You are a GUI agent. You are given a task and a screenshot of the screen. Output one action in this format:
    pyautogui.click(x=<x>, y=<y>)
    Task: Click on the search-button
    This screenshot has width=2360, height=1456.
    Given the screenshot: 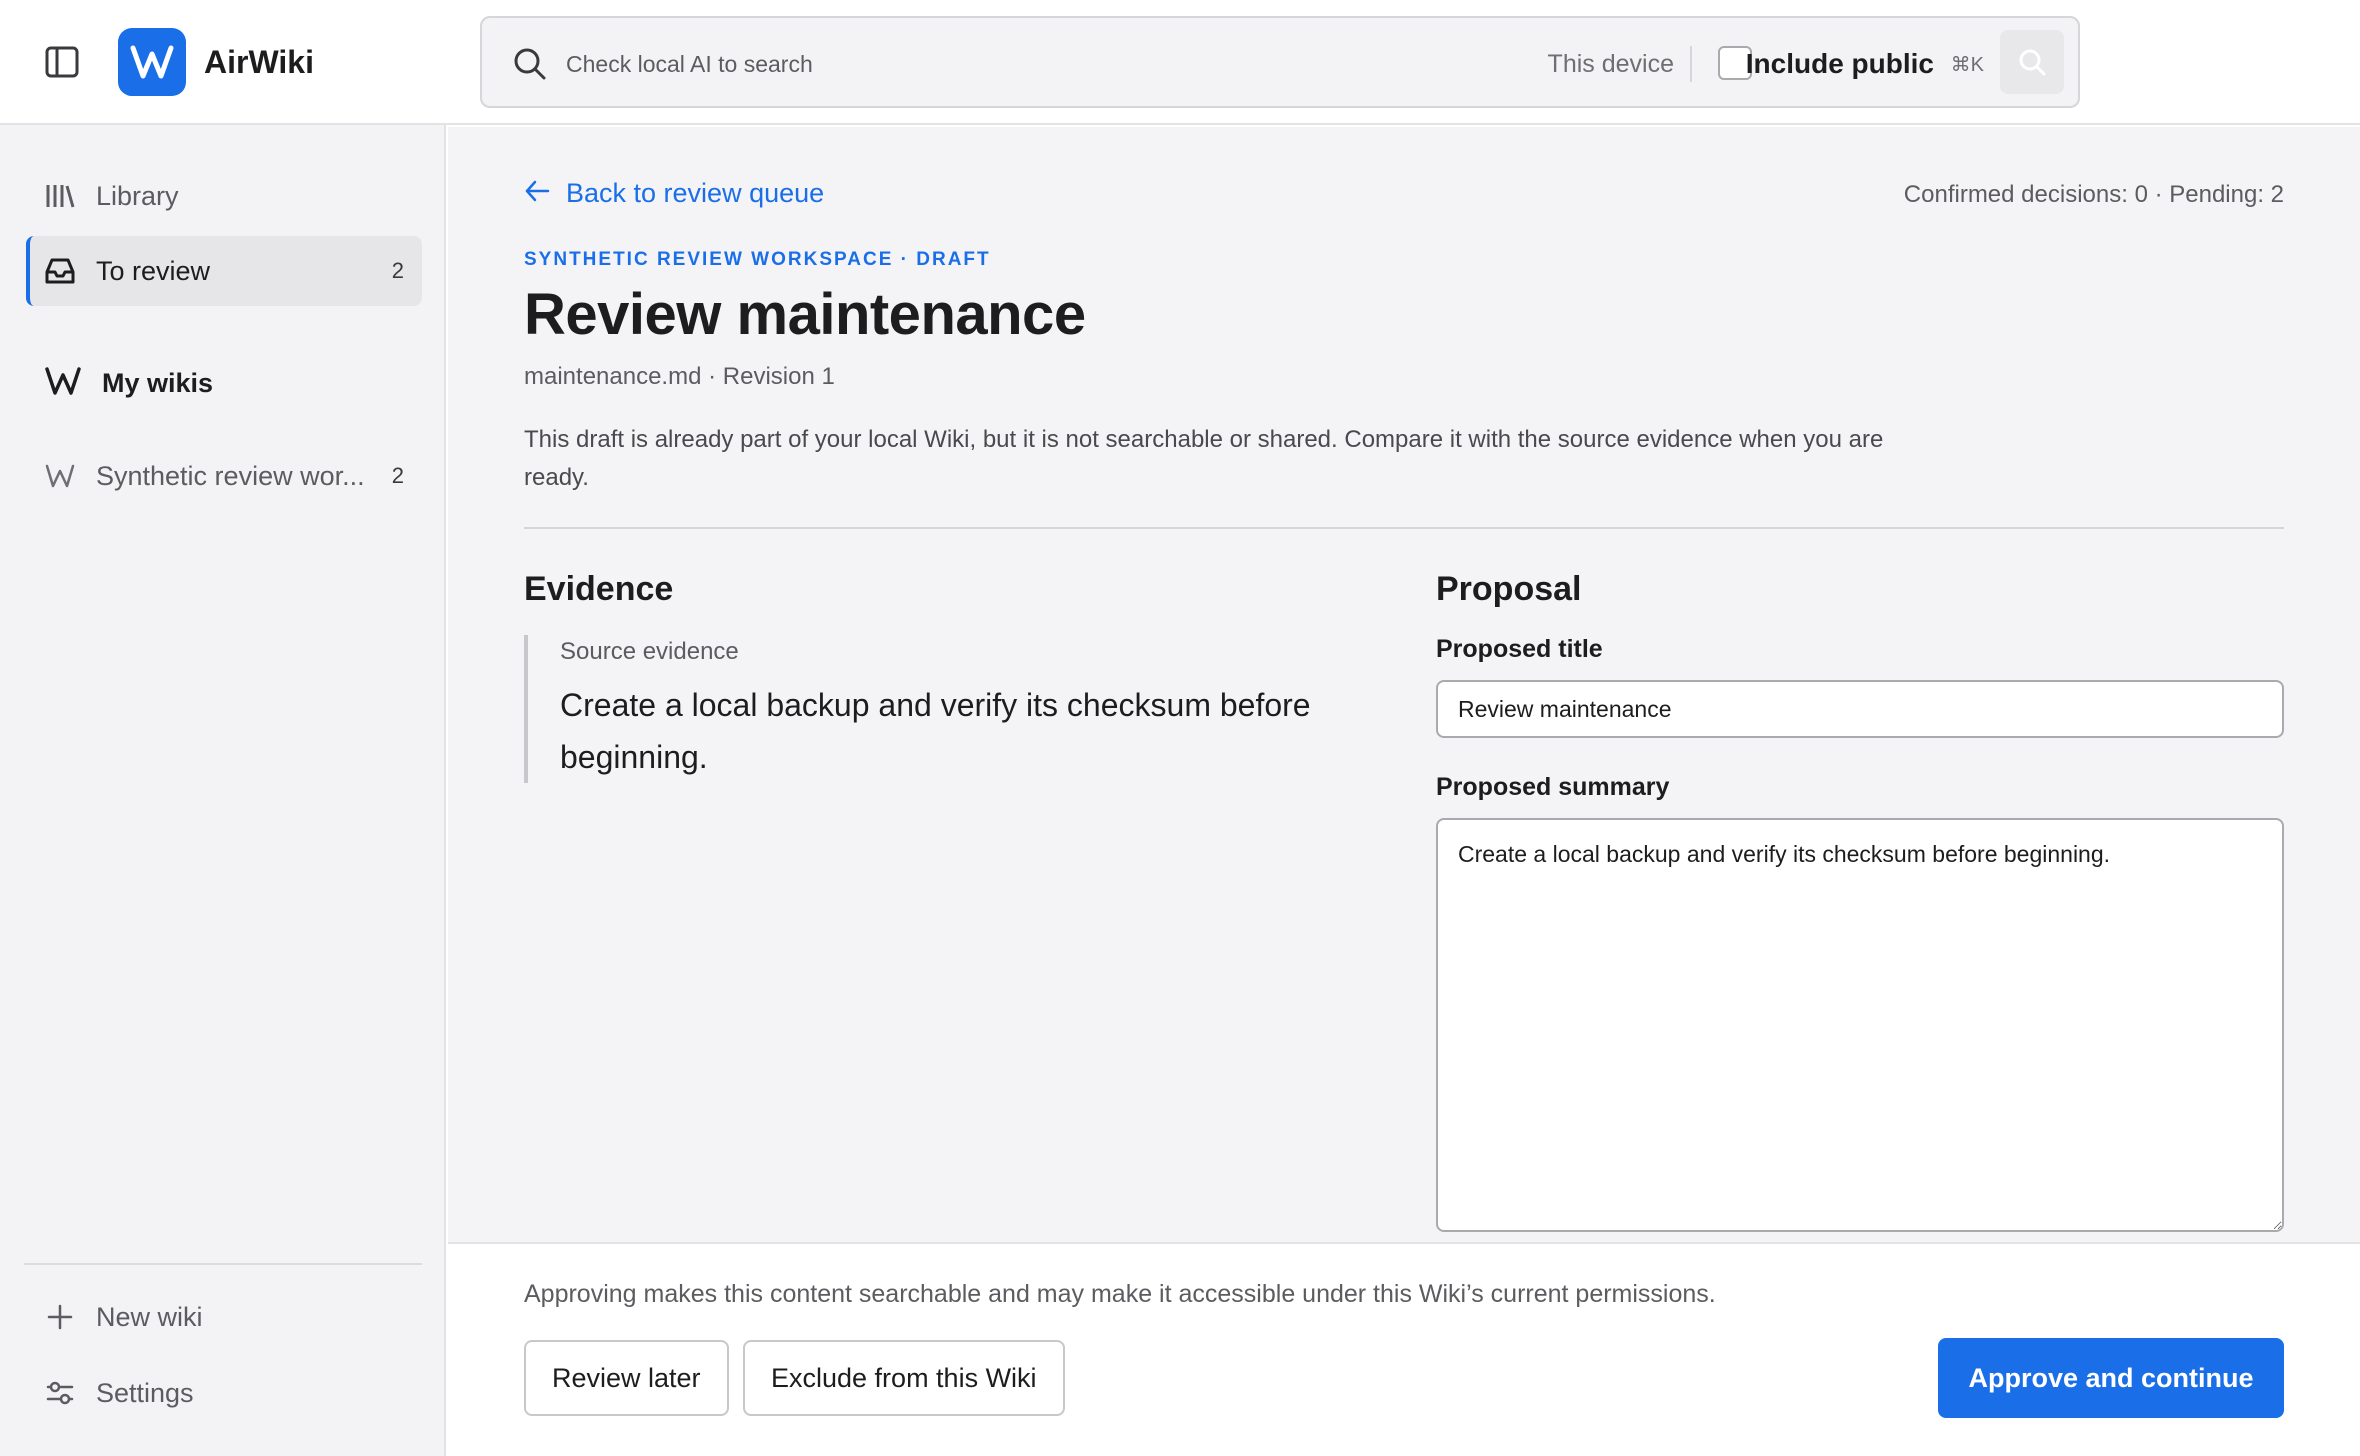 What is the action you would take?
    pyautogui.click(x=2032, y=62)
    